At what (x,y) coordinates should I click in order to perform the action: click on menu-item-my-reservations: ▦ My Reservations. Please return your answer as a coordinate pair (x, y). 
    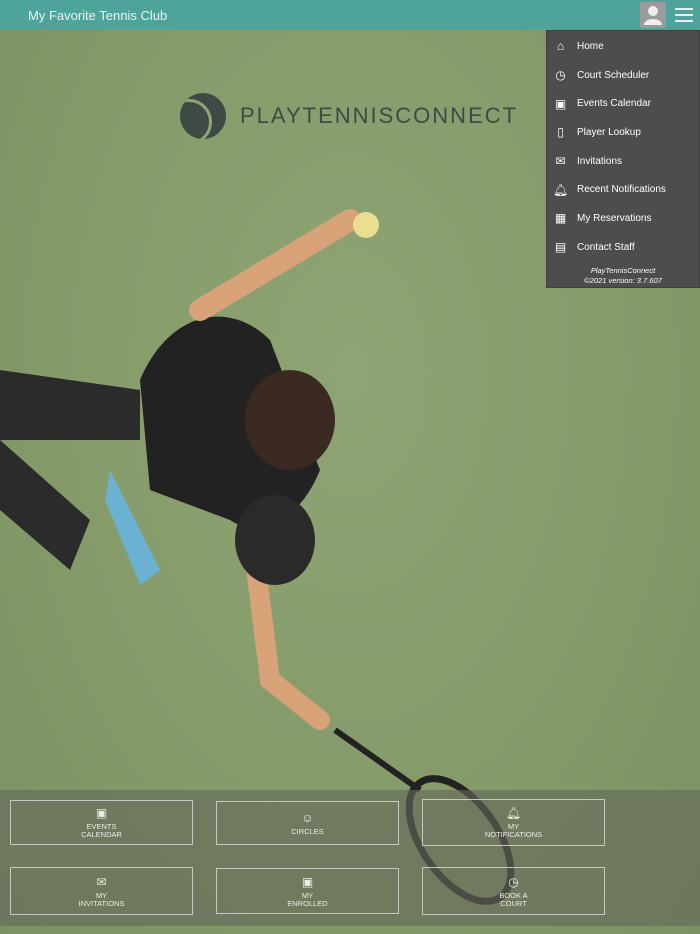
    Looking at the image, I should click on (623, 218).